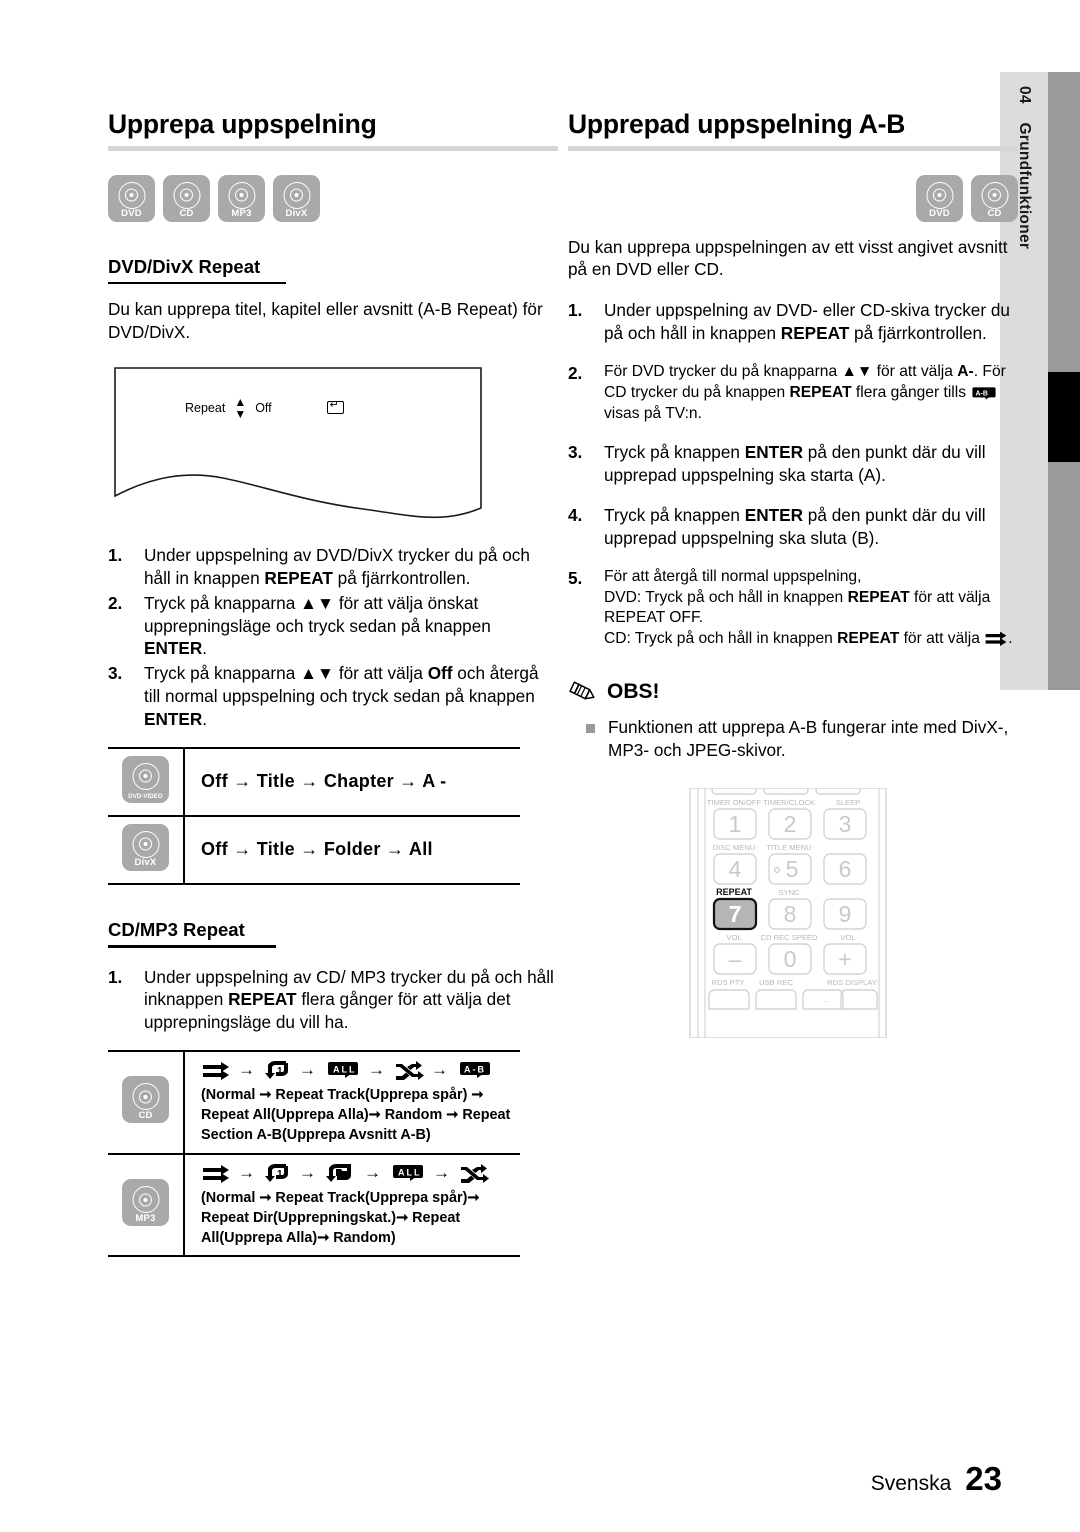 This screenshot has height=1532, width=1080. I want to click on cd-repeat-glyph-sequence: → 1 → ALL → → A-B, so click(360, 1070).